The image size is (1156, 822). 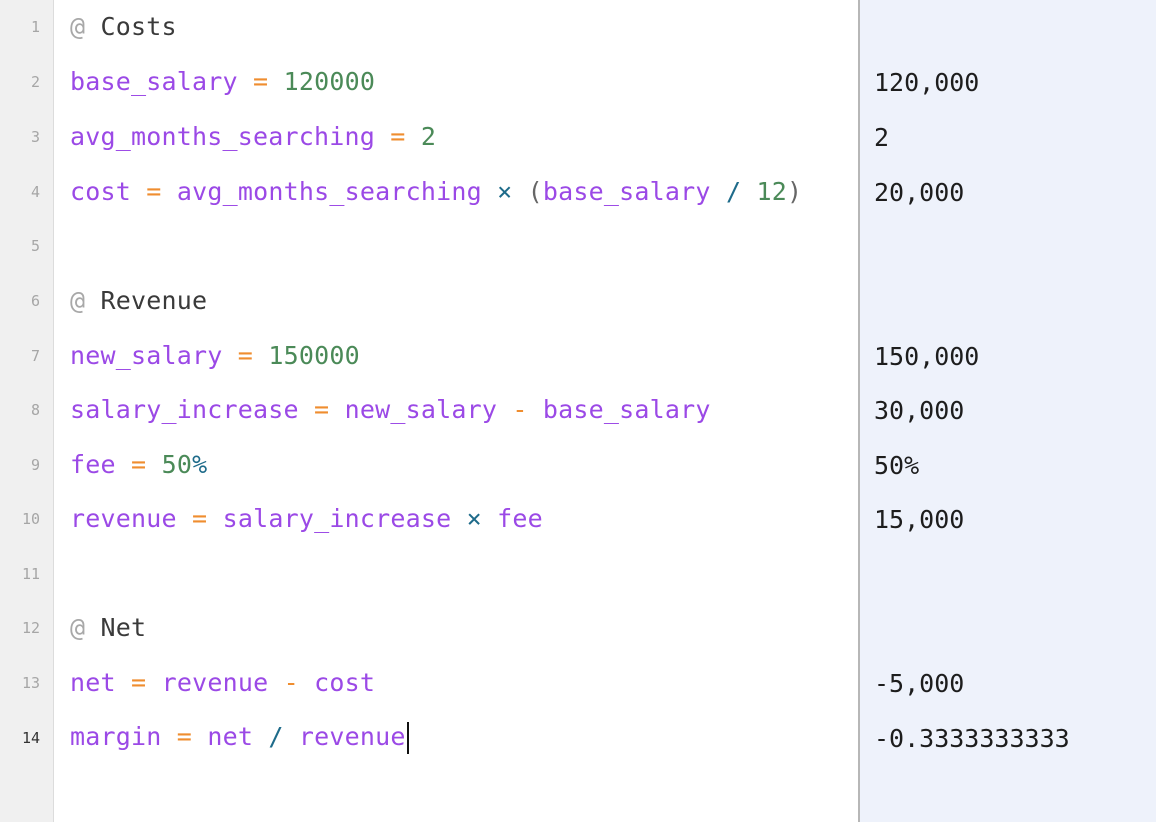 I want to click on editor-line-10: revenue = salary_increase × fee, so click(x=306, y=519).